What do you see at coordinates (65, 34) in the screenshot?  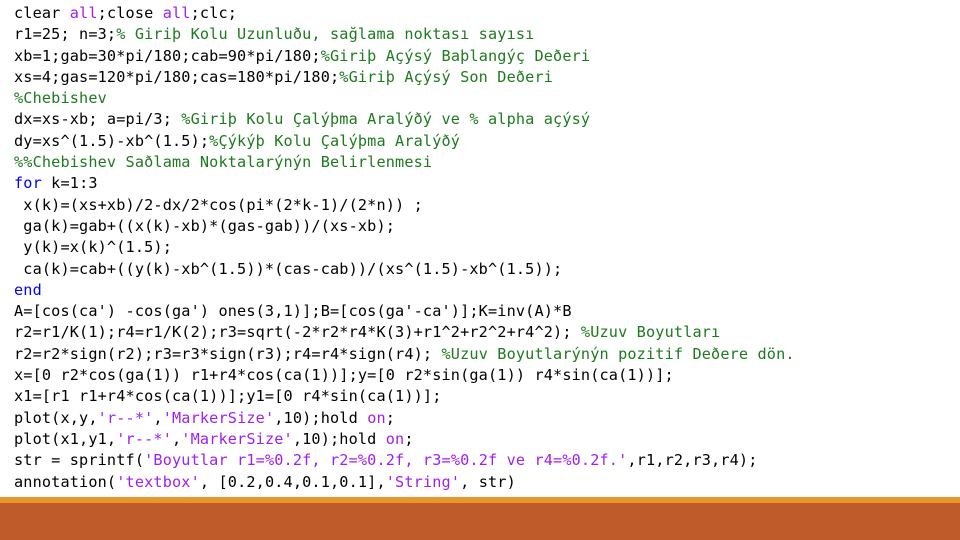 I see `code-token-plain: r1=25; n=3;` at bounding box center [65, 34].